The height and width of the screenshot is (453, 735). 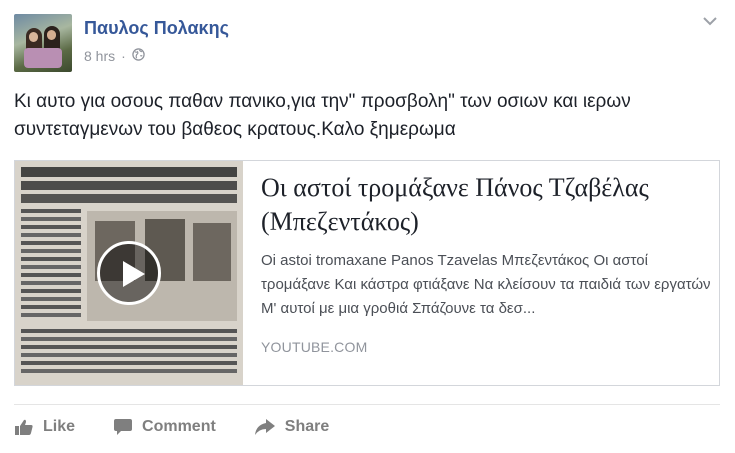 I want to click on actions-divider, so click(x=367, y=404).